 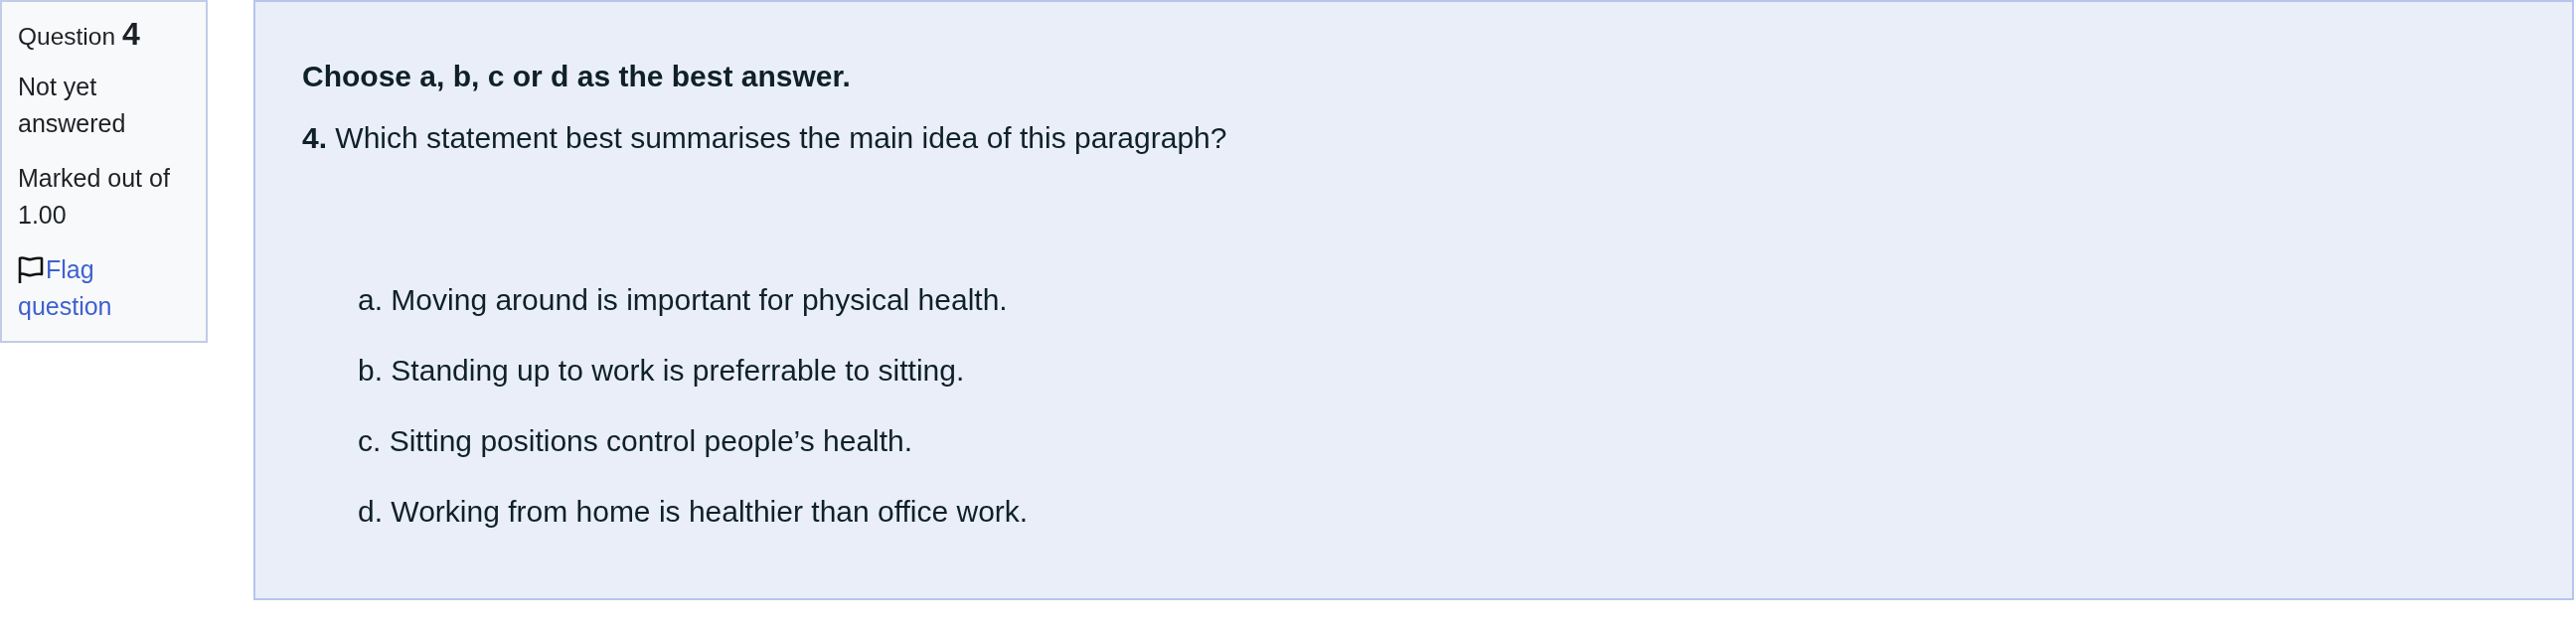 What do you see at coordinates (72, 106) in the screenshot?
I see `question-state: Not yet answered` at bounding box center [72, 106].